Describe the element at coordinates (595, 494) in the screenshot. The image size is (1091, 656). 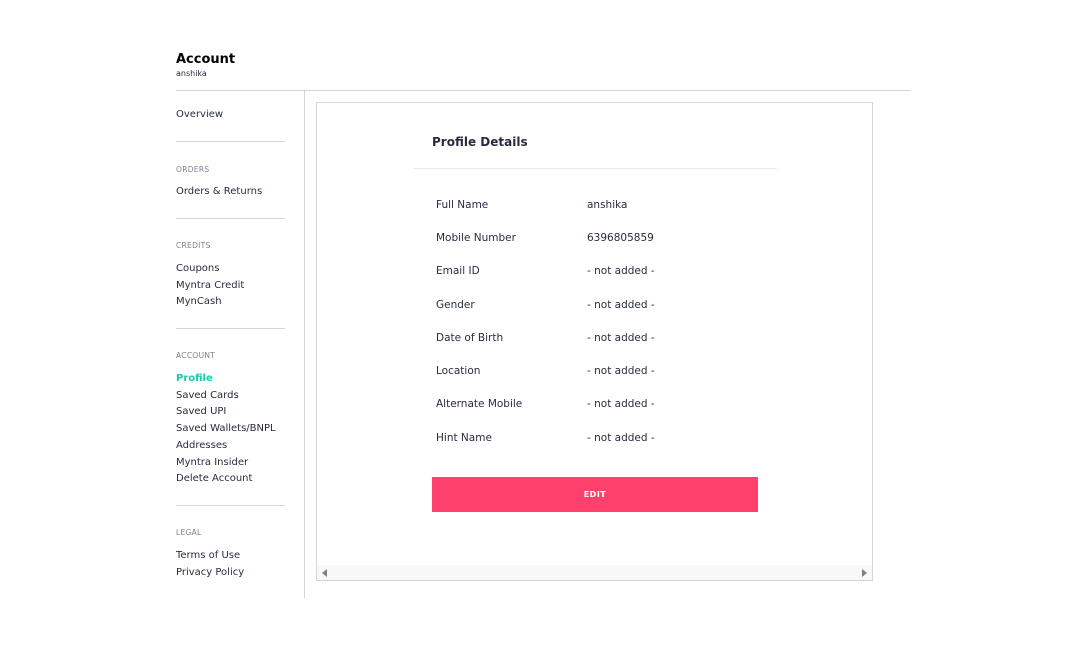
I see `edit-button: EDIT` at that location.